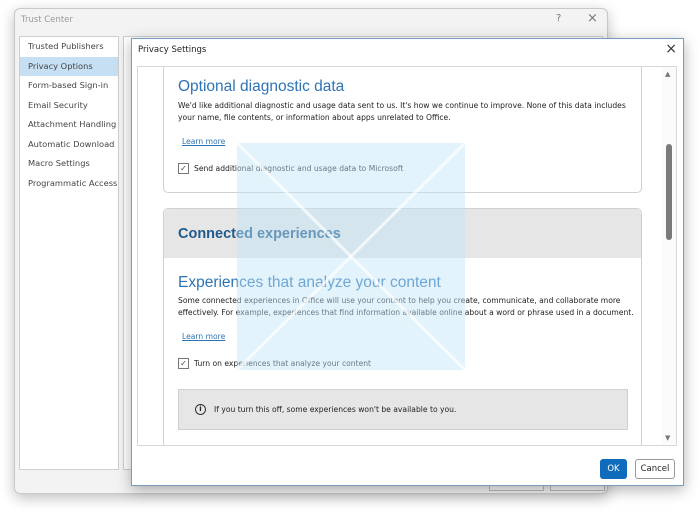 The image size is (700, 514). What do you see at coordinates (667, 438) in the screenshot?
I see `scroll-down-arrow-icon: ▼` at bounding box center [667, 438].